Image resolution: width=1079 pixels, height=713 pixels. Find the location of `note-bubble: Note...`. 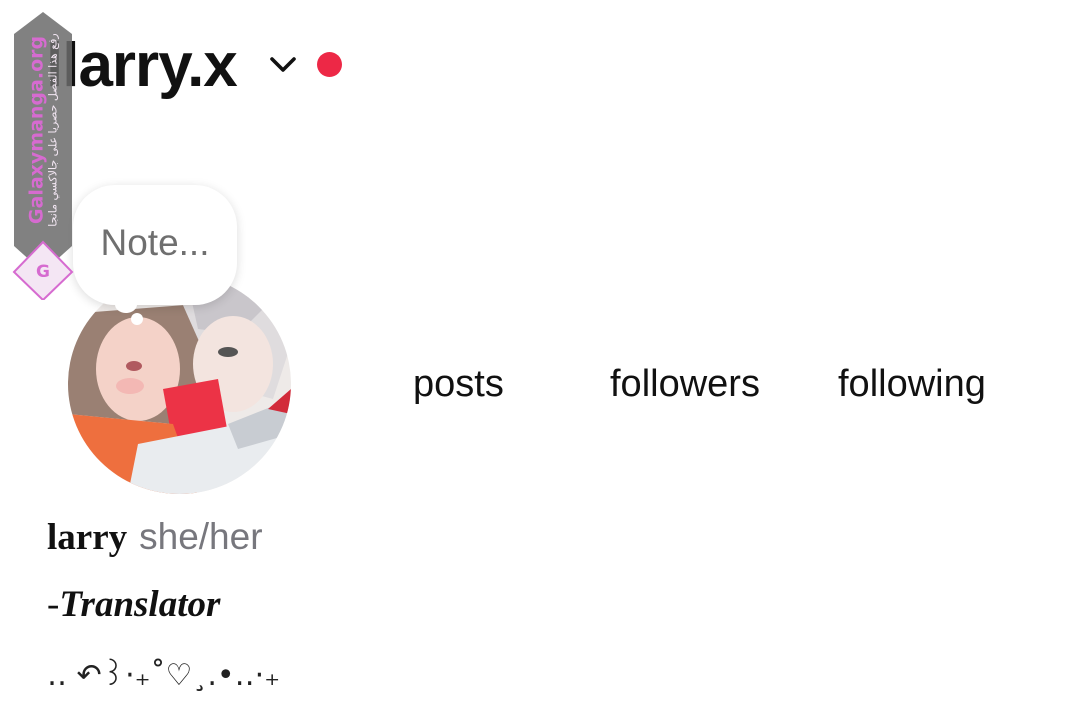

note-bubble: Note... is located at coordinates (155, 245).